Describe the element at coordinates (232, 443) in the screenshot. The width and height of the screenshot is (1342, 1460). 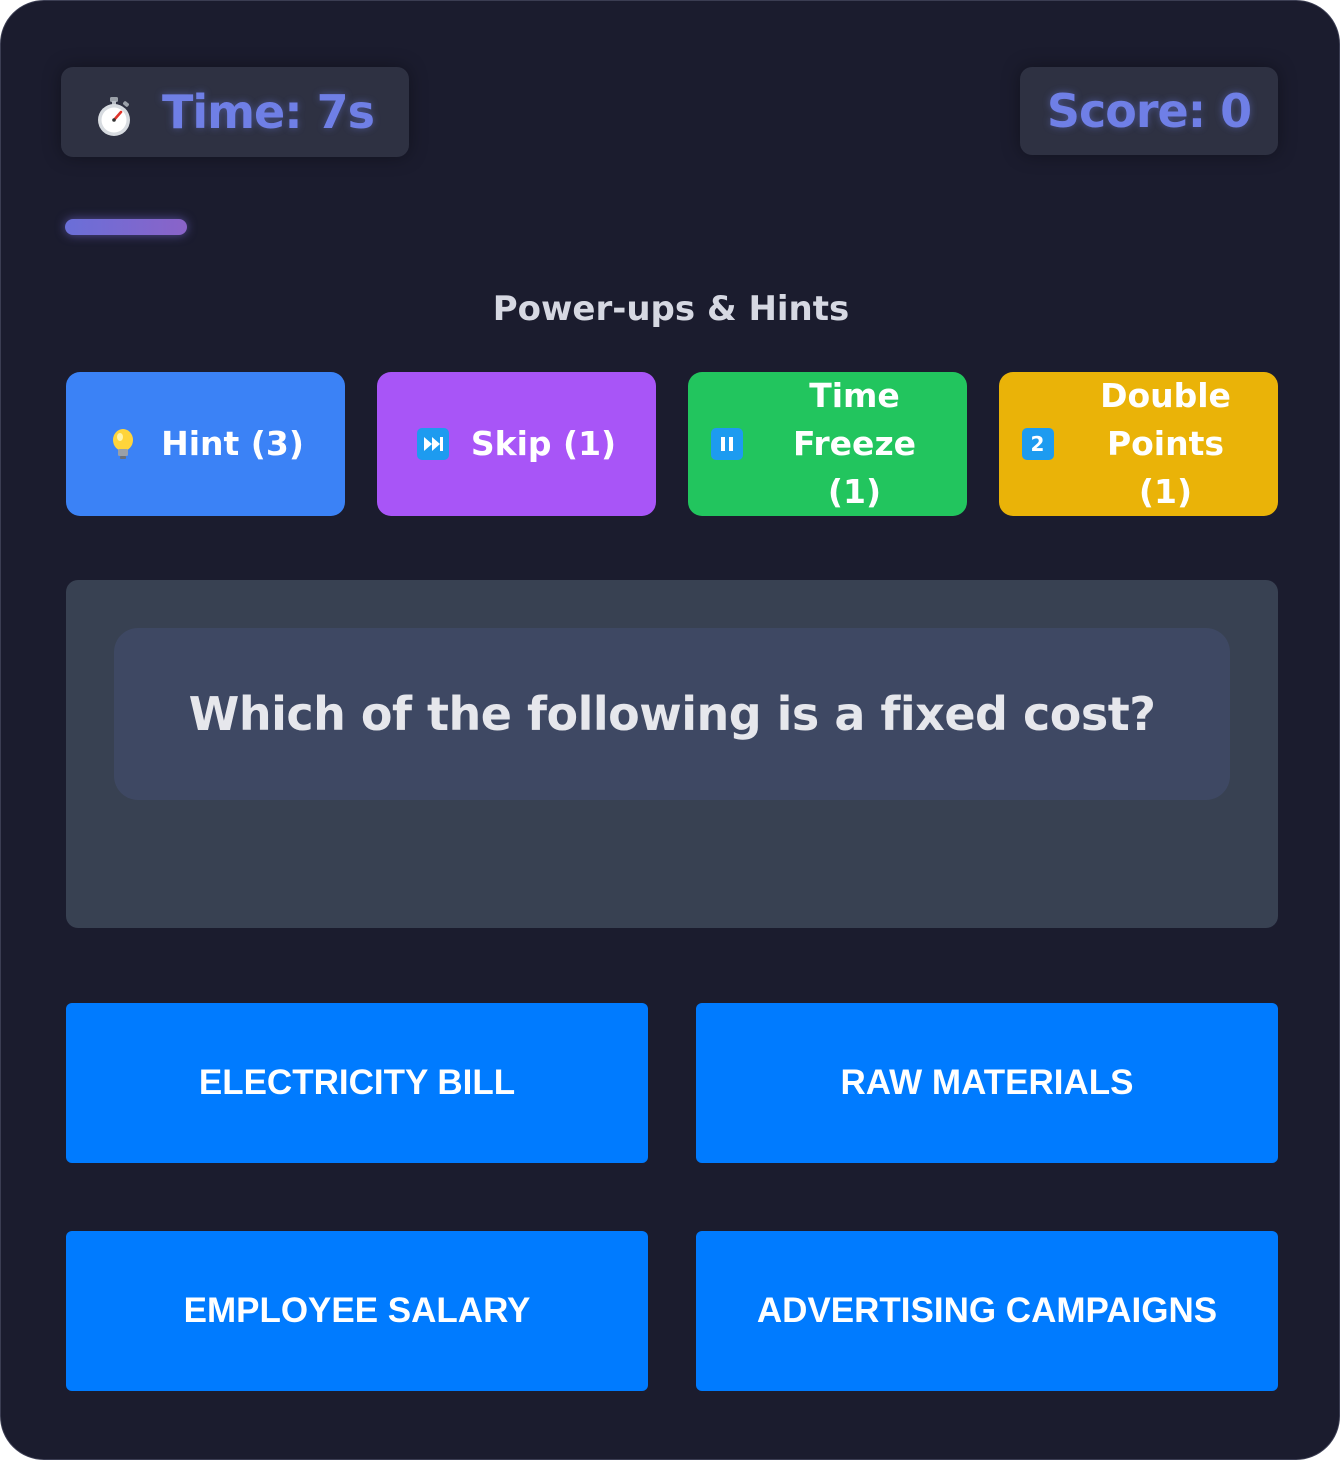
I see `hint-label: Hint (3)` at that location.